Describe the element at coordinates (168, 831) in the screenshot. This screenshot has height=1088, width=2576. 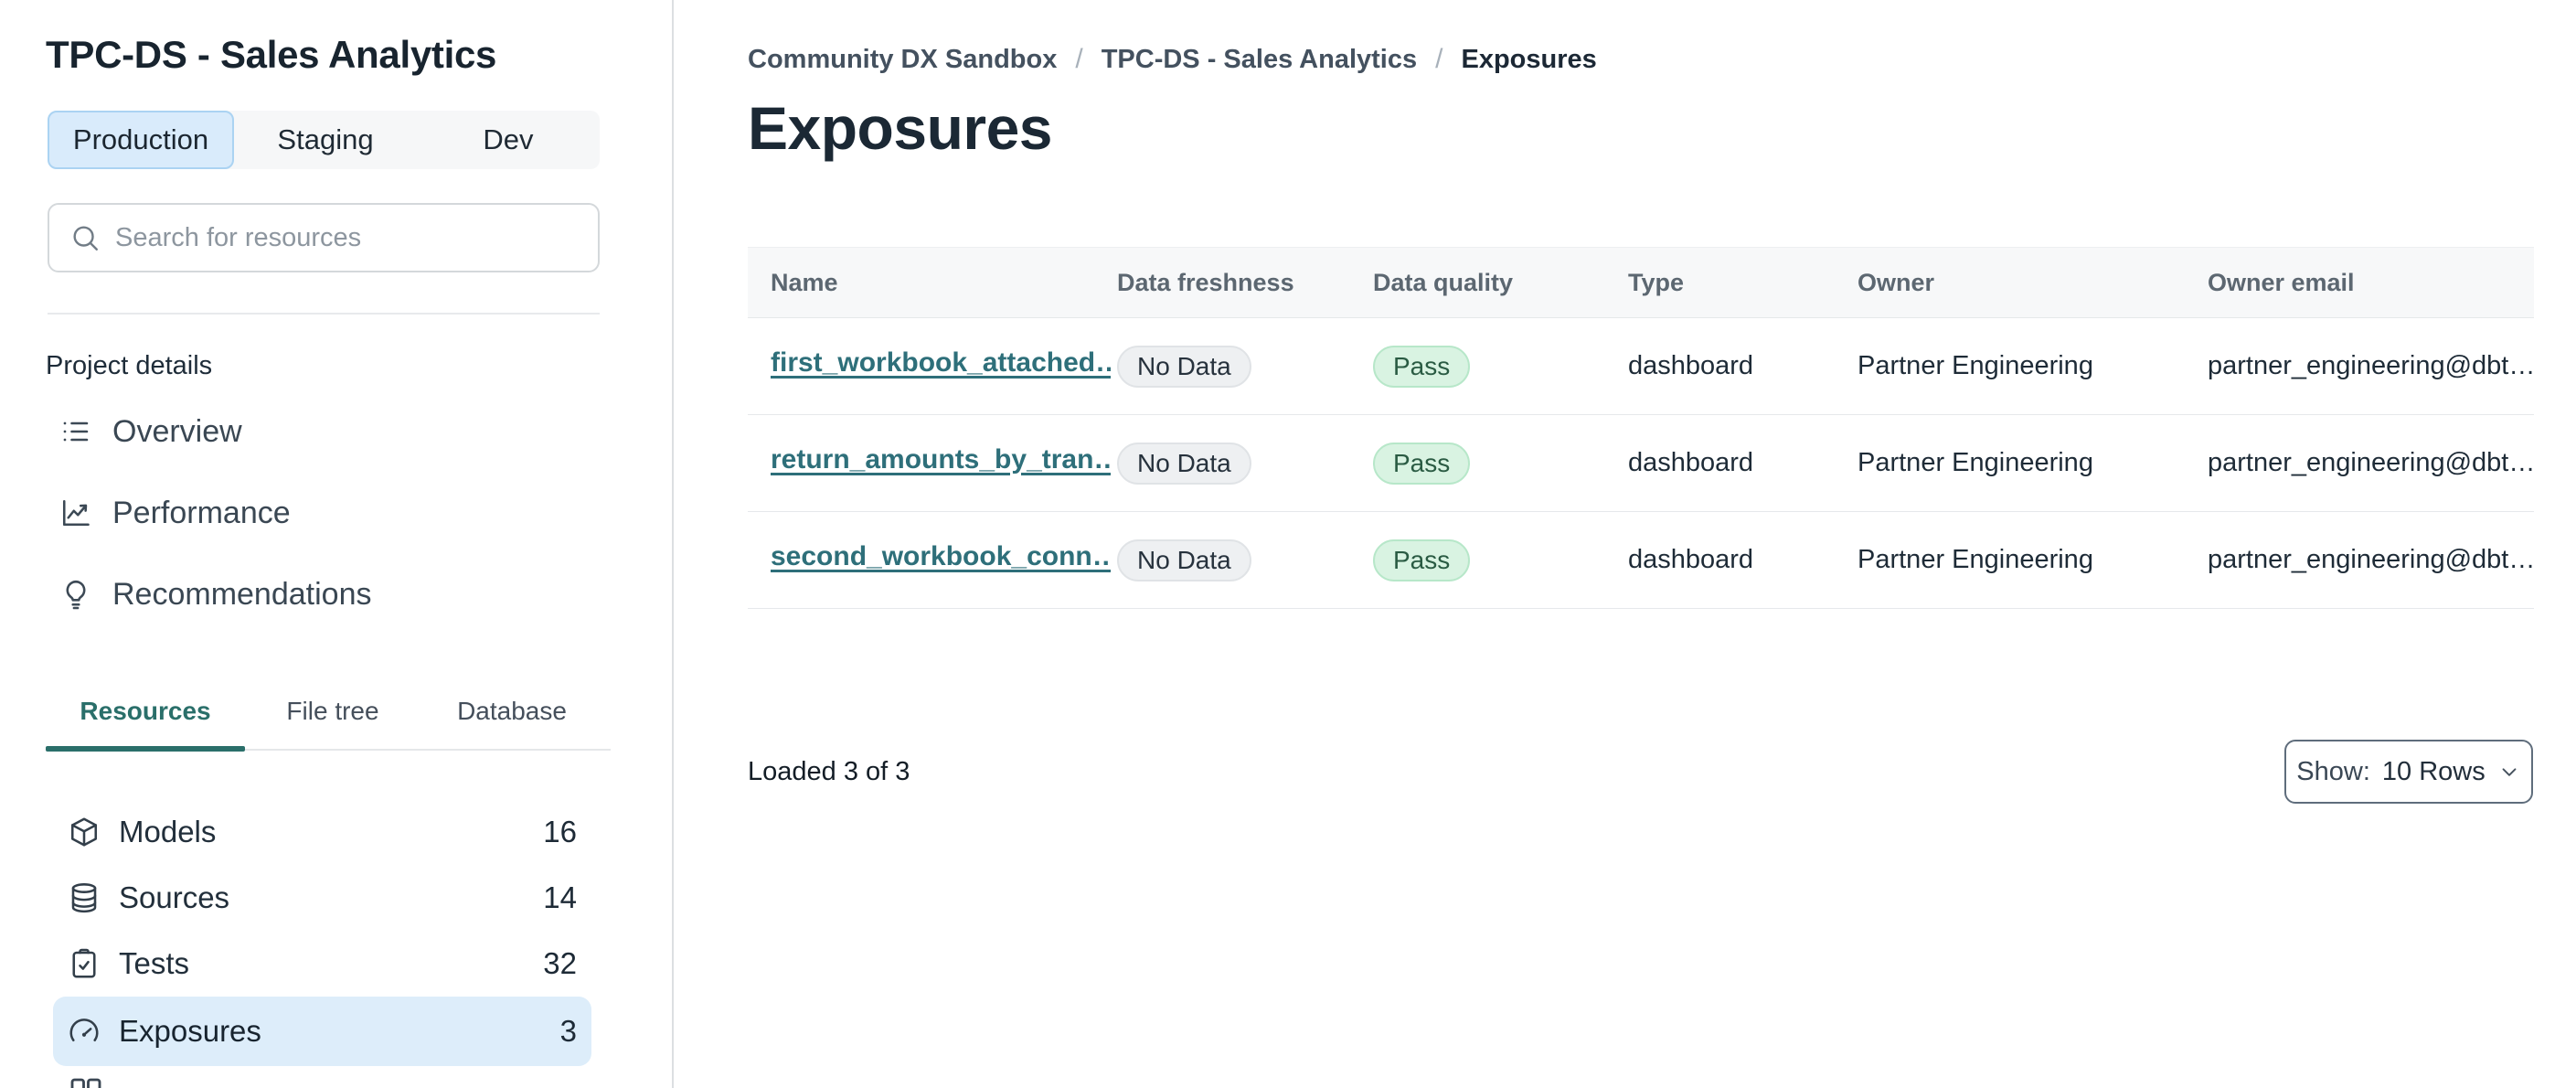
I see `resource-label: Models` at that location.